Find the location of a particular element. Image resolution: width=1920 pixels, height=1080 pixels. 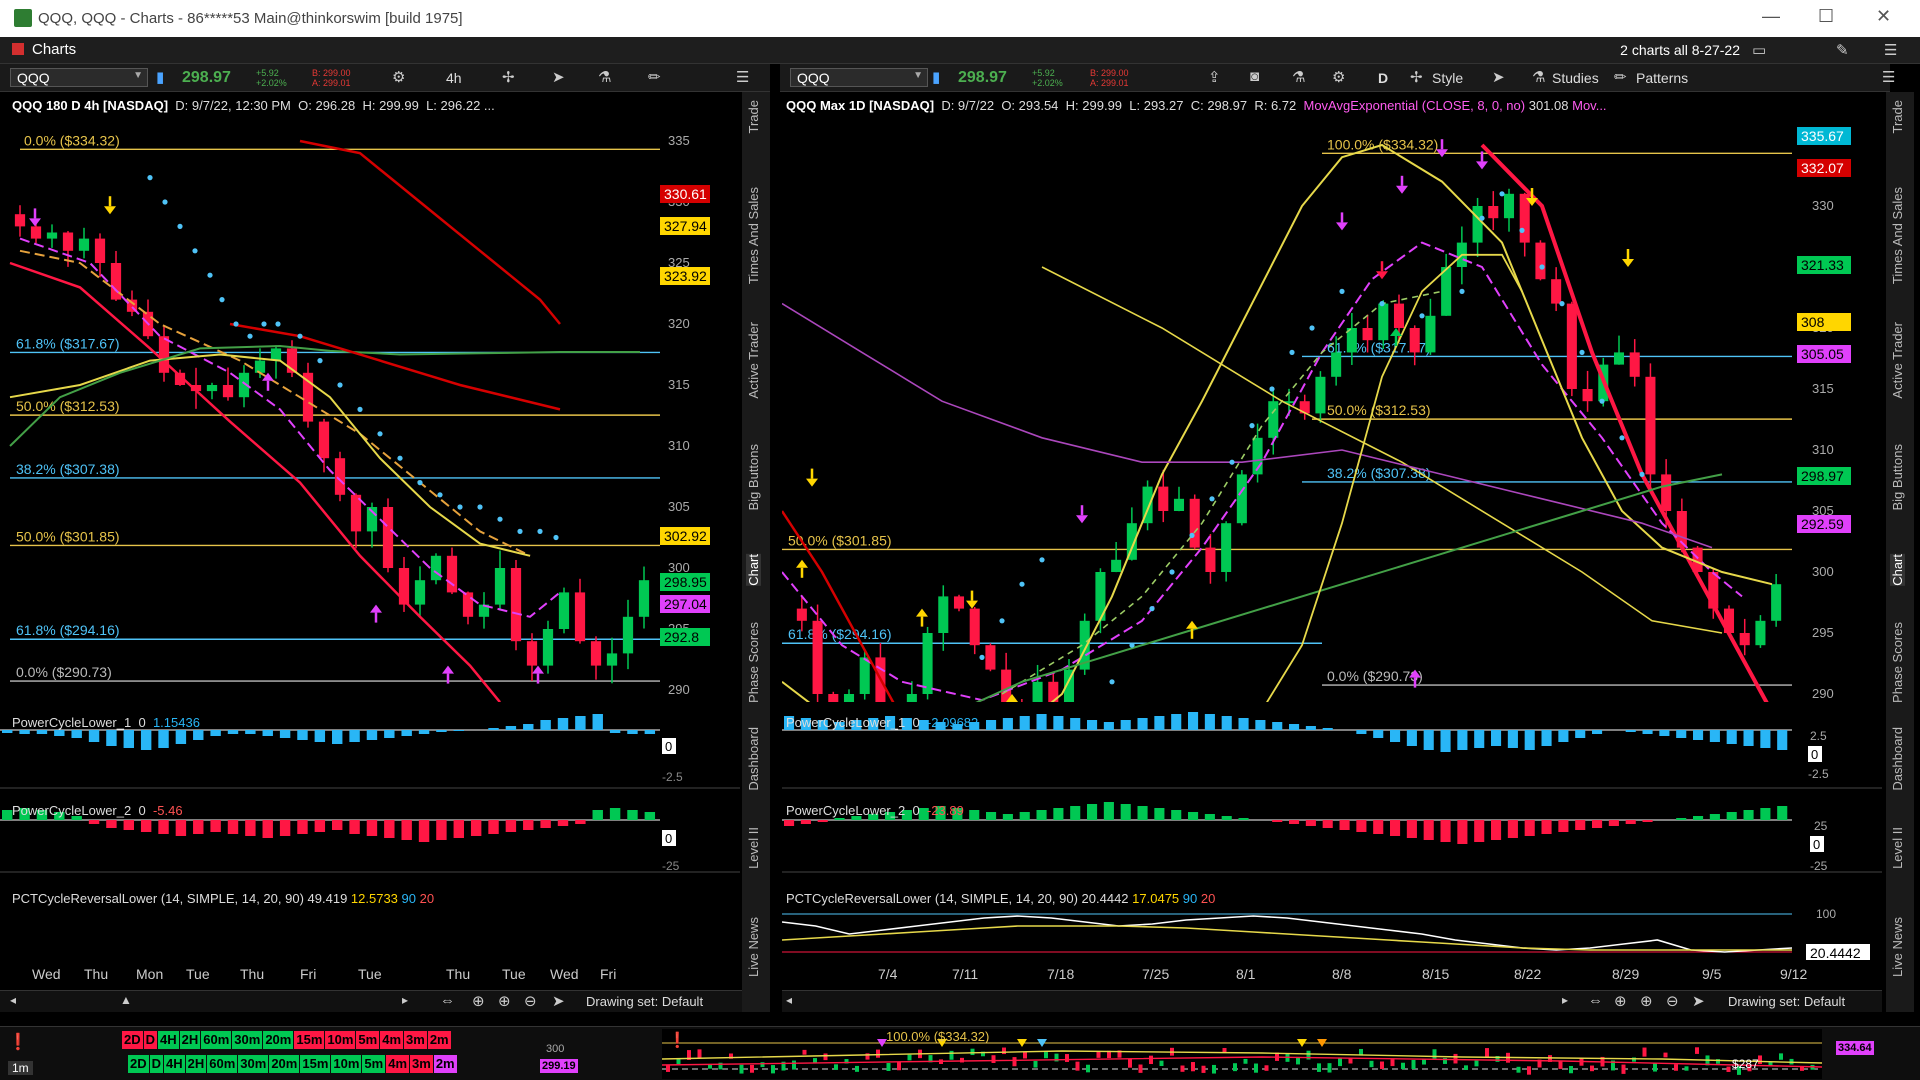

style-icon: ✢ is located at coordinates (1416, 77).